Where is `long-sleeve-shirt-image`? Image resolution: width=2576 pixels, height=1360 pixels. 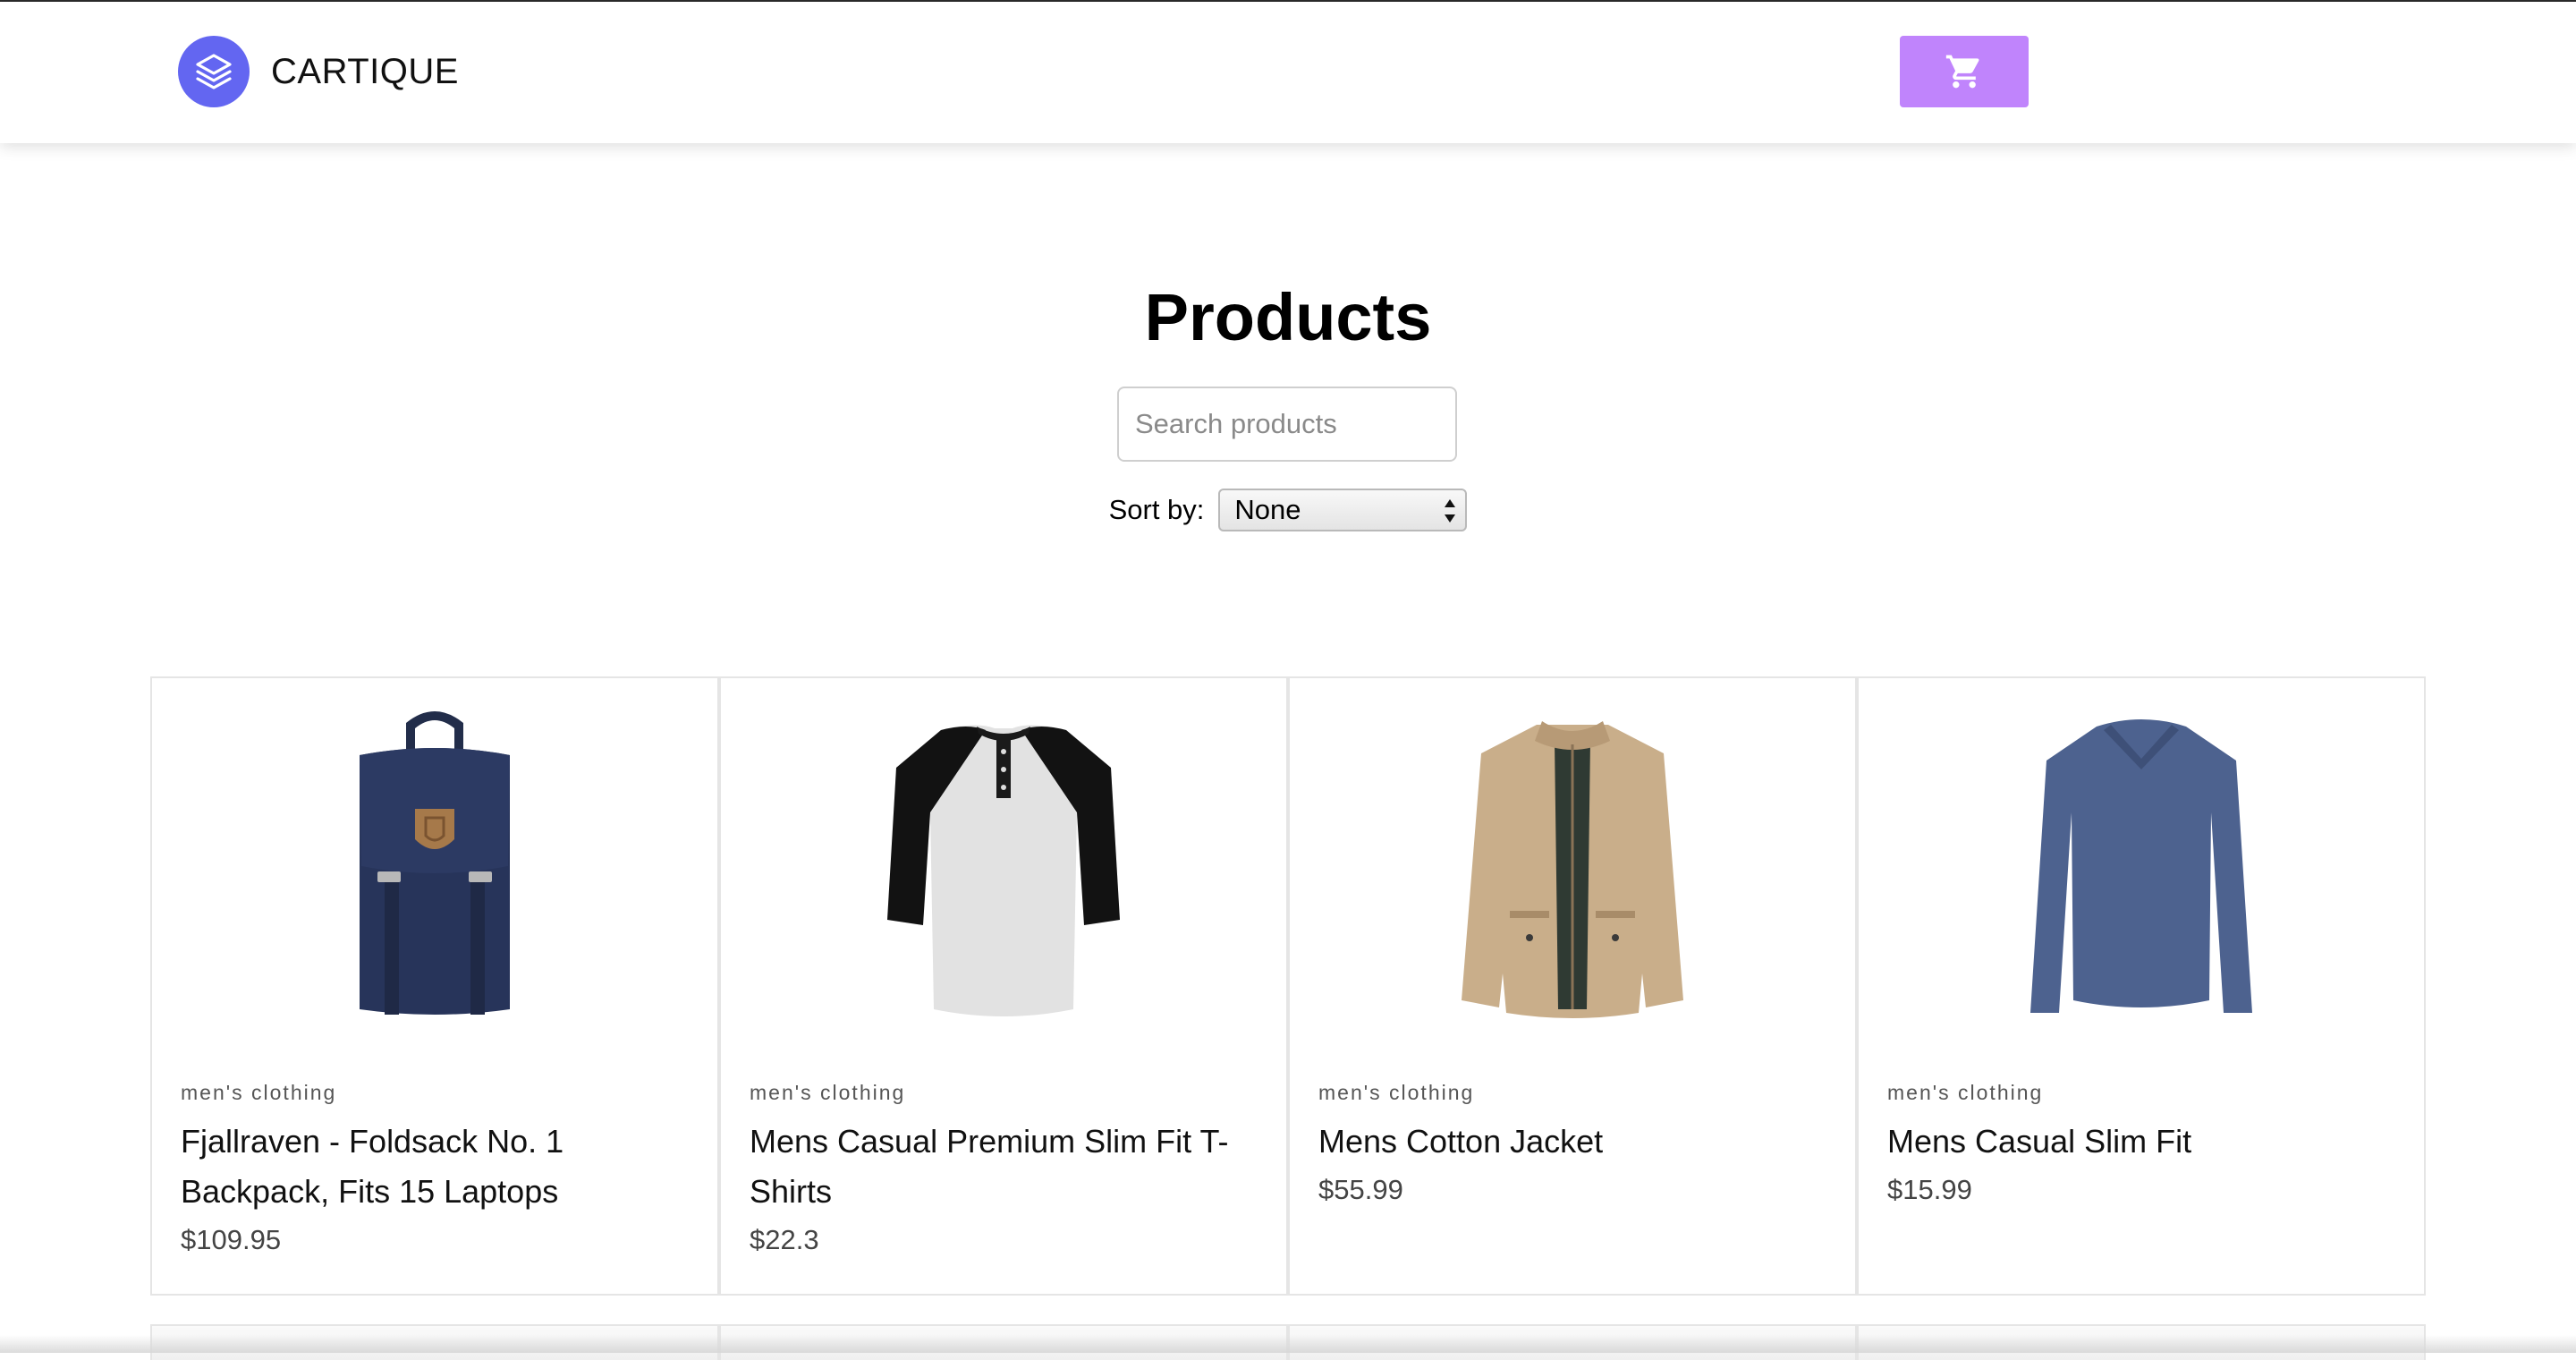
long-sleeve-shirt-image is located at coordinates (2141, 866).